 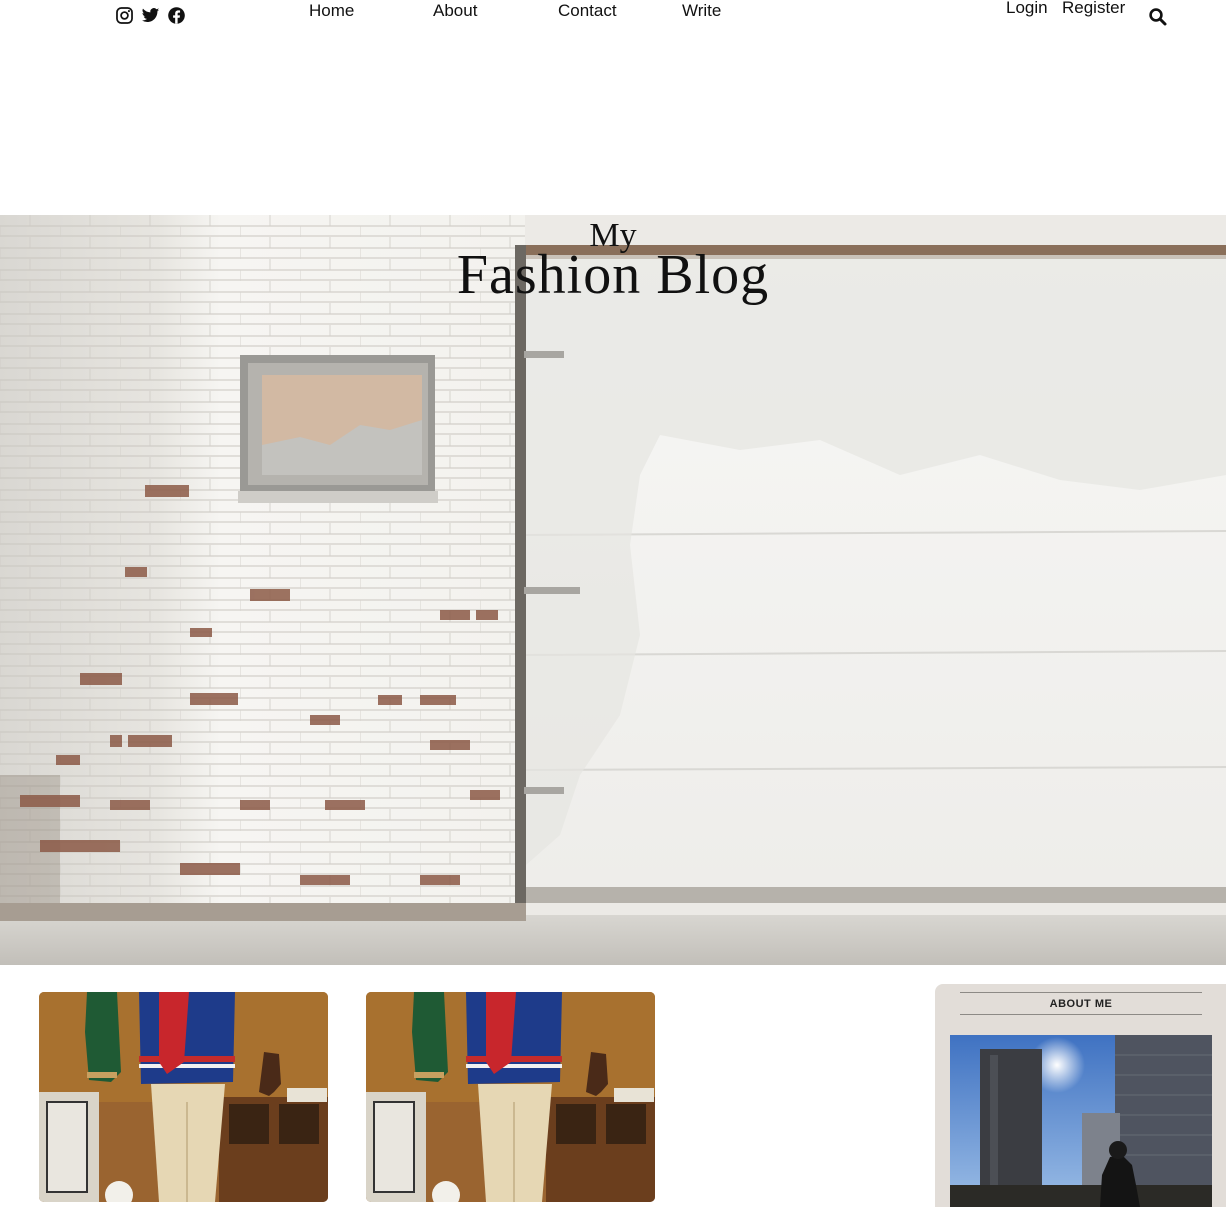 I want to click on site-title-large: Fashion Blog, so click(x=613, y=275).